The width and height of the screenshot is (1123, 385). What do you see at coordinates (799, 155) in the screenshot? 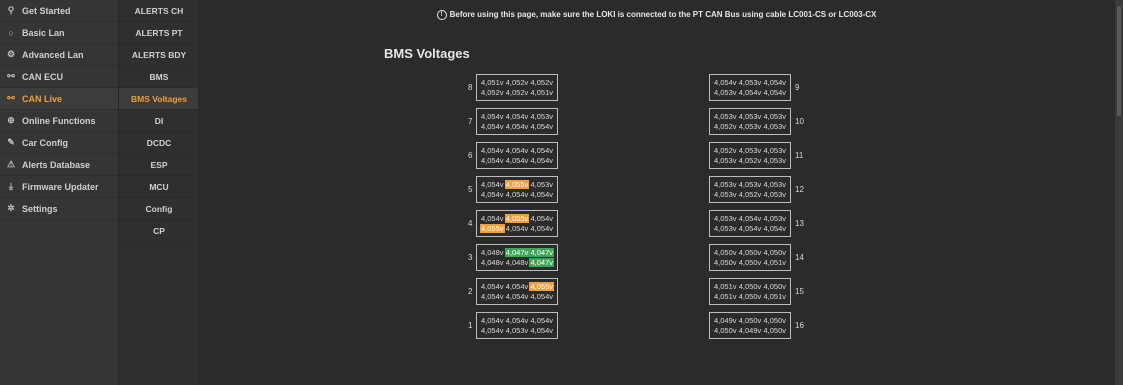
I see `module-number: 11` at bounding box center [799, 155].